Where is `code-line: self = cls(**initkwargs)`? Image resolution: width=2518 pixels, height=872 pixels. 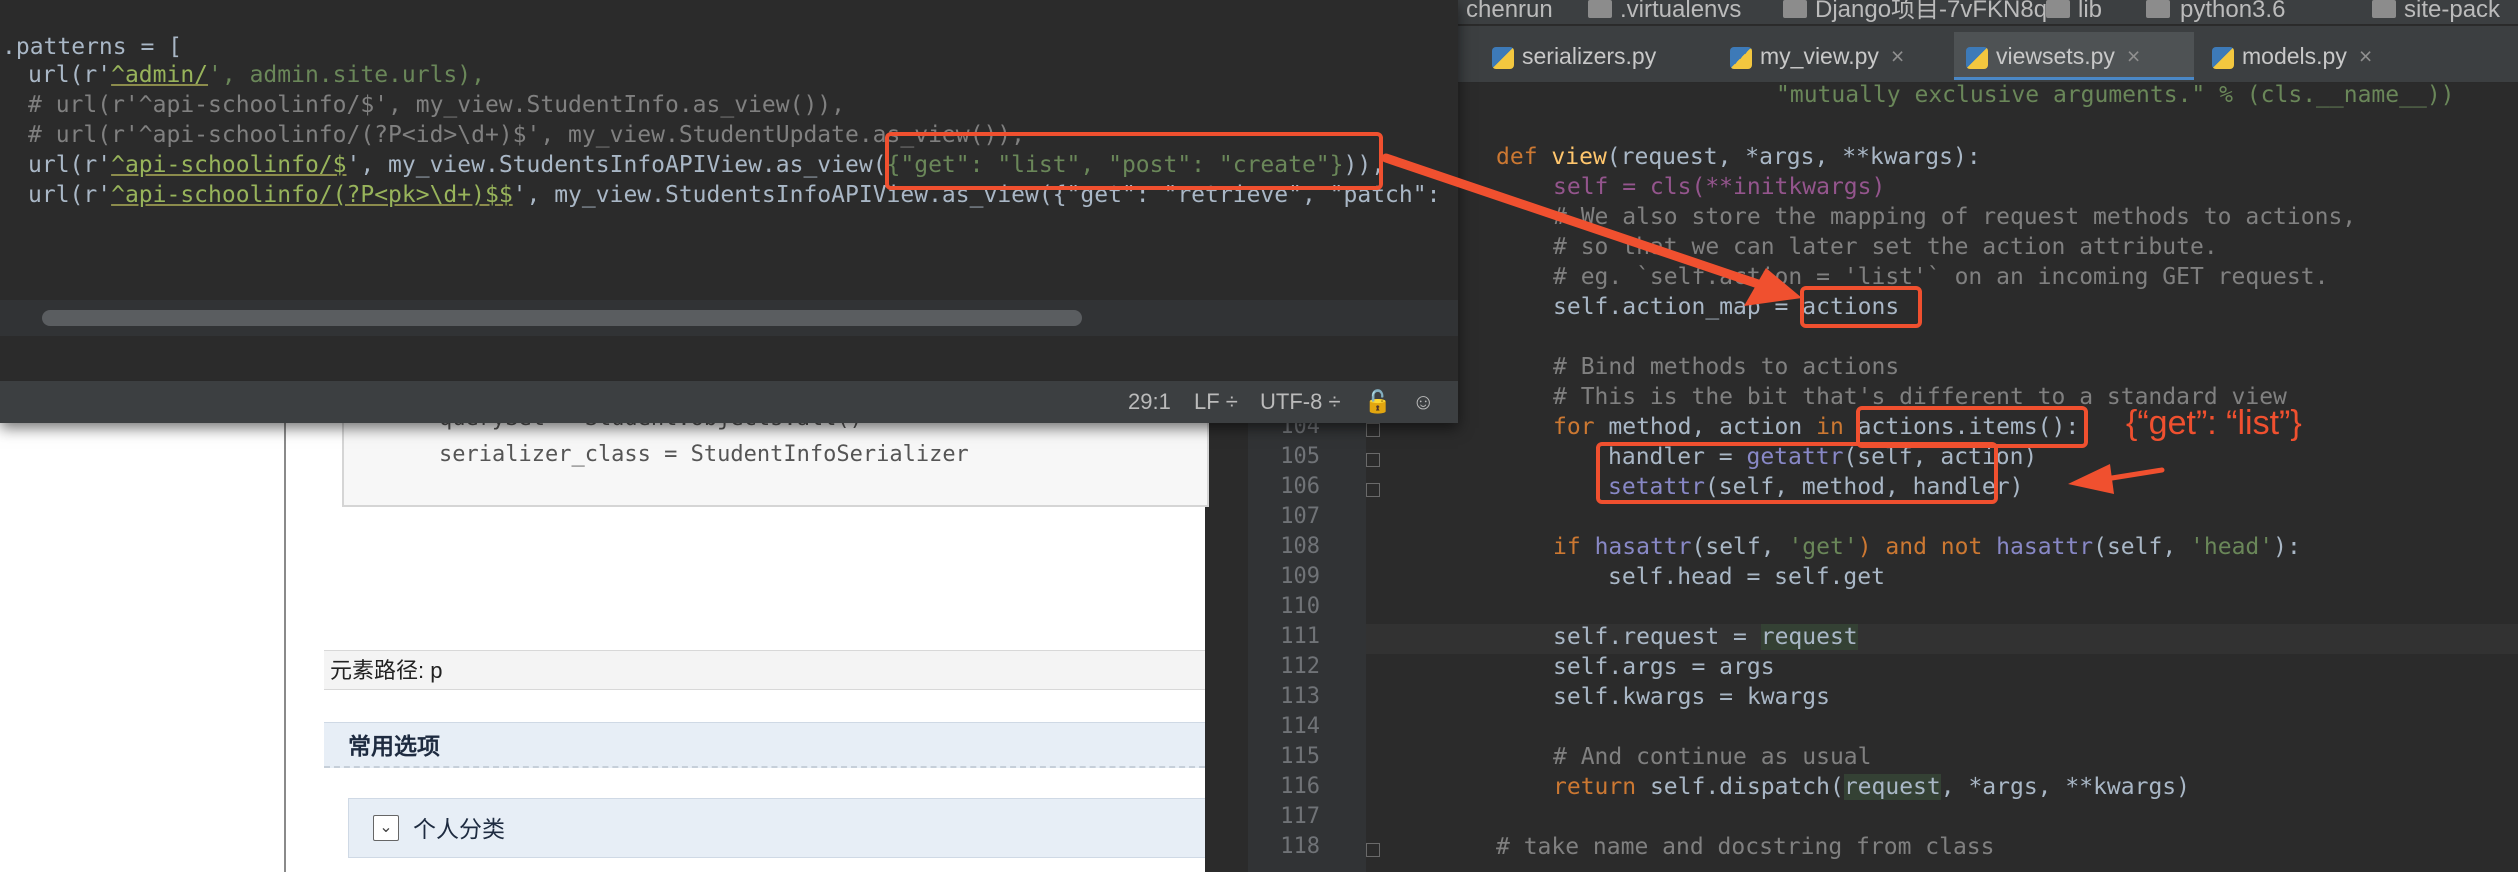 code-line: self = cls(**initkwargs) is located at coordinates (1719, 187).